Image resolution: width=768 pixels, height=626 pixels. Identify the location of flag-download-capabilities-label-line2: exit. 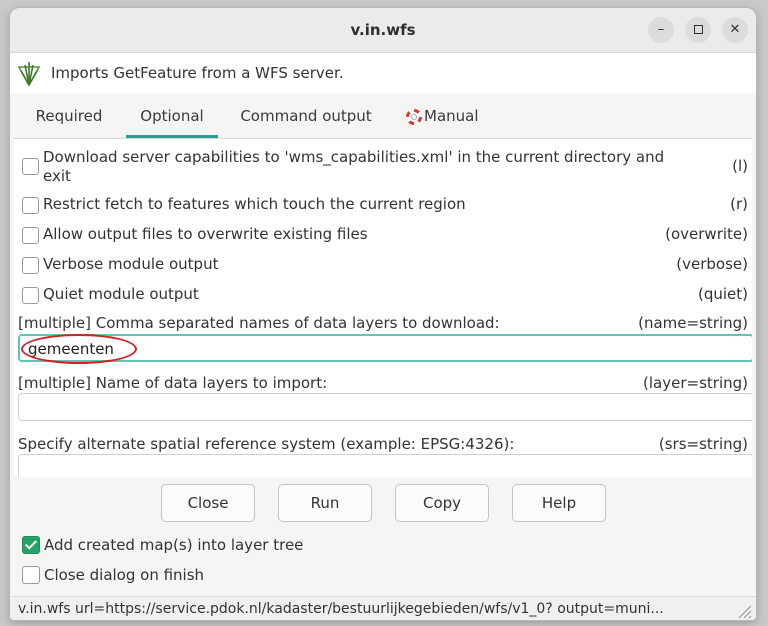
(57, 176).